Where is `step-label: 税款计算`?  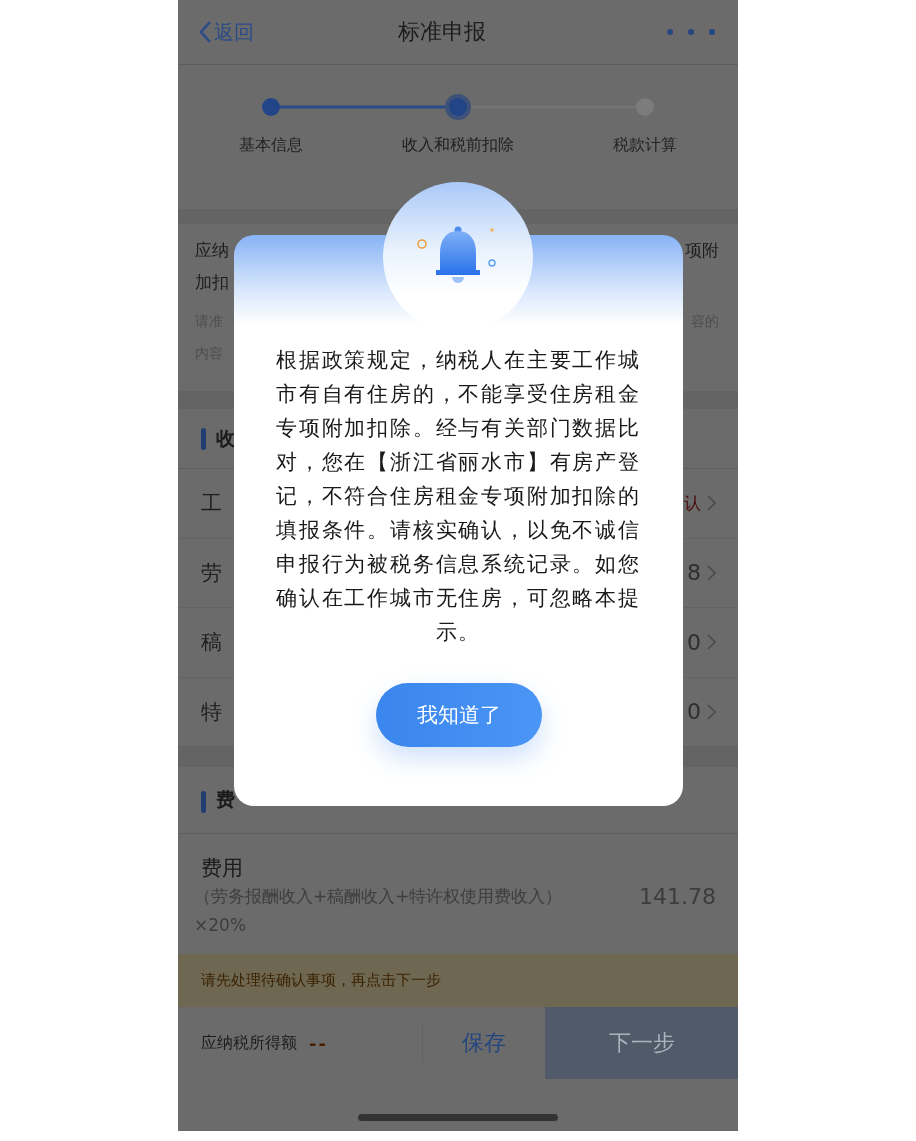 step-label: 税款计算 is located at coordinates (644, 145).